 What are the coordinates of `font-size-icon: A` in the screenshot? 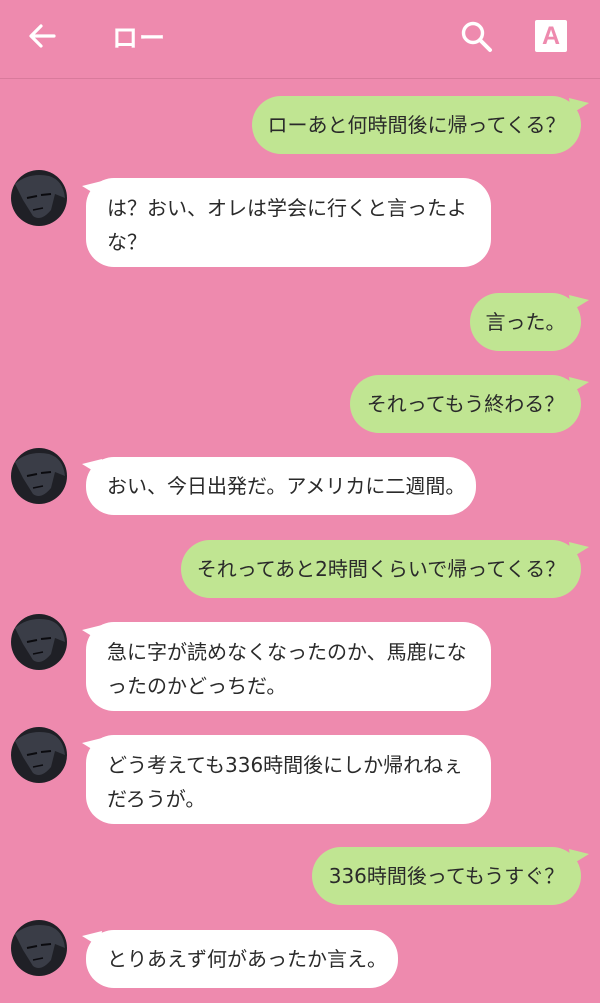 It's located at (551, 36).